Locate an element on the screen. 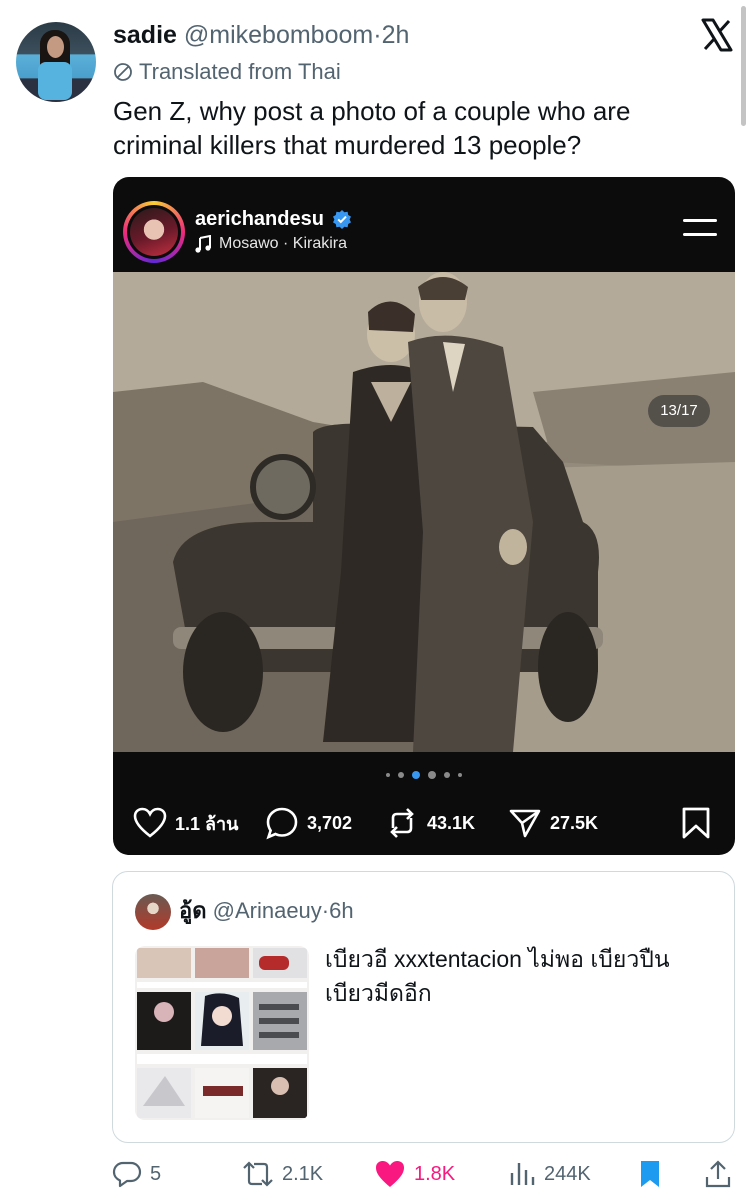 This screenshot has height=1200, width=752. ig-username-row: aerichandesu is located at coordinates (273, 219).